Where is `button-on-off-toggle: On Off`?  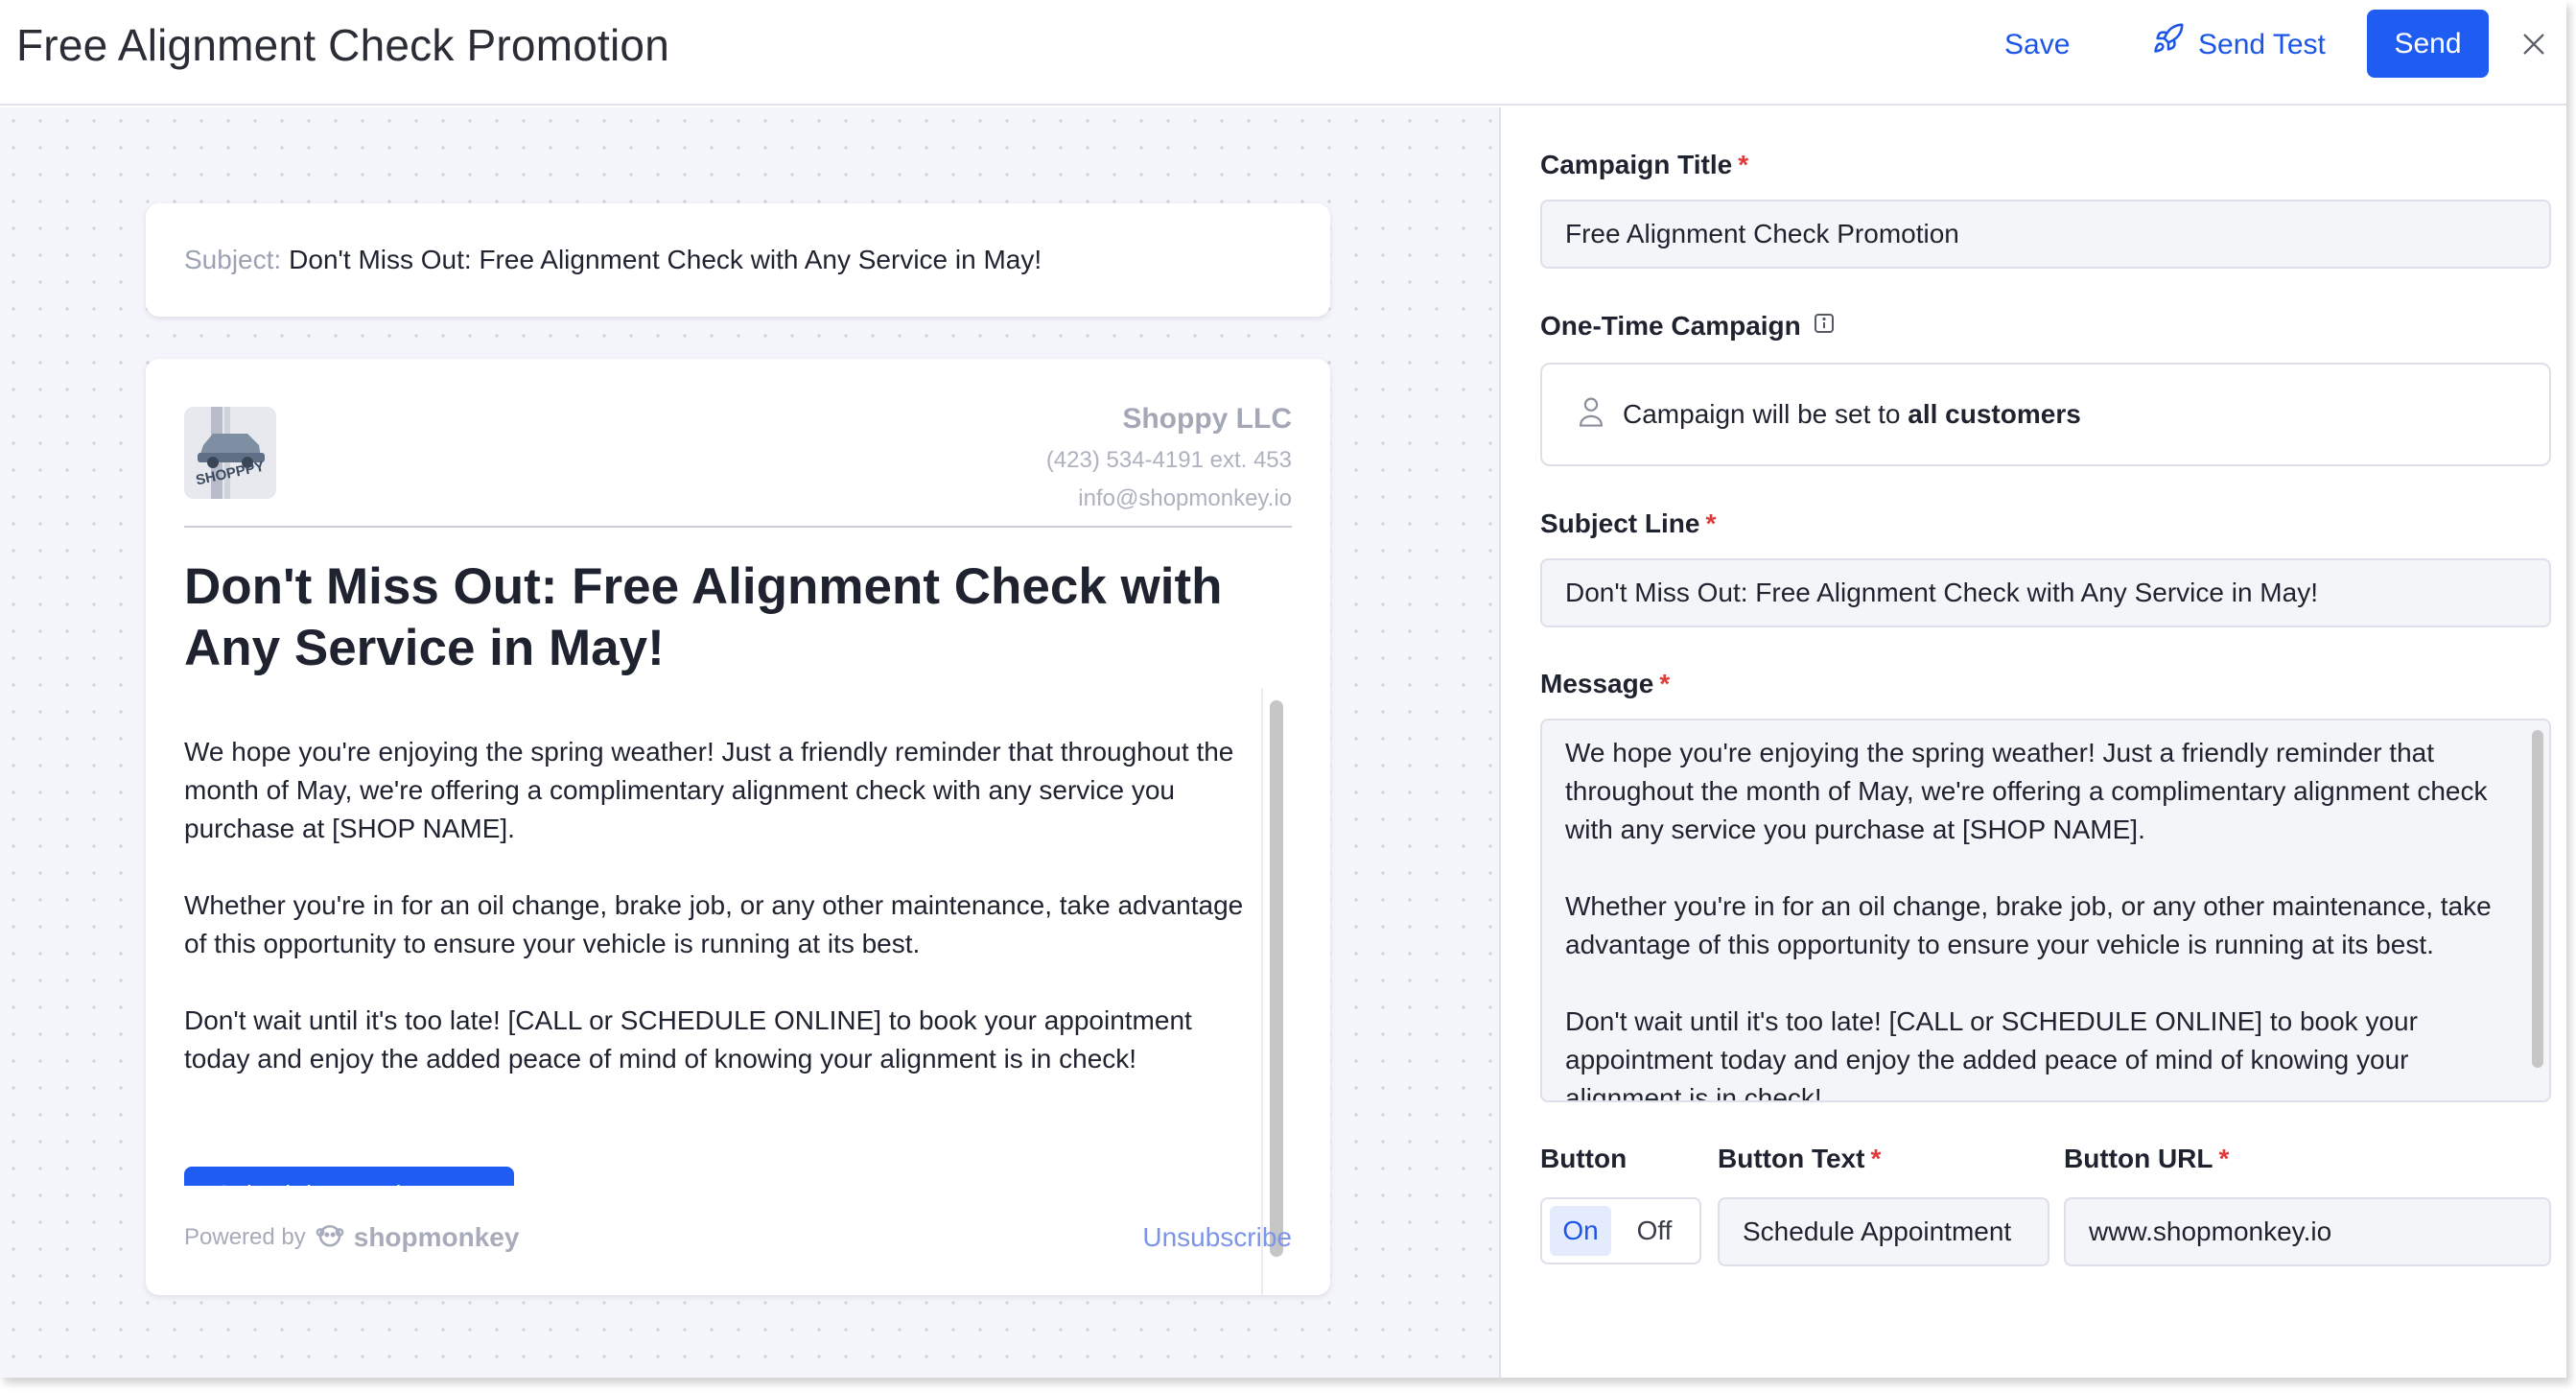
button-on-off-toggle: On Off is located at coordinates (1620, 1230).